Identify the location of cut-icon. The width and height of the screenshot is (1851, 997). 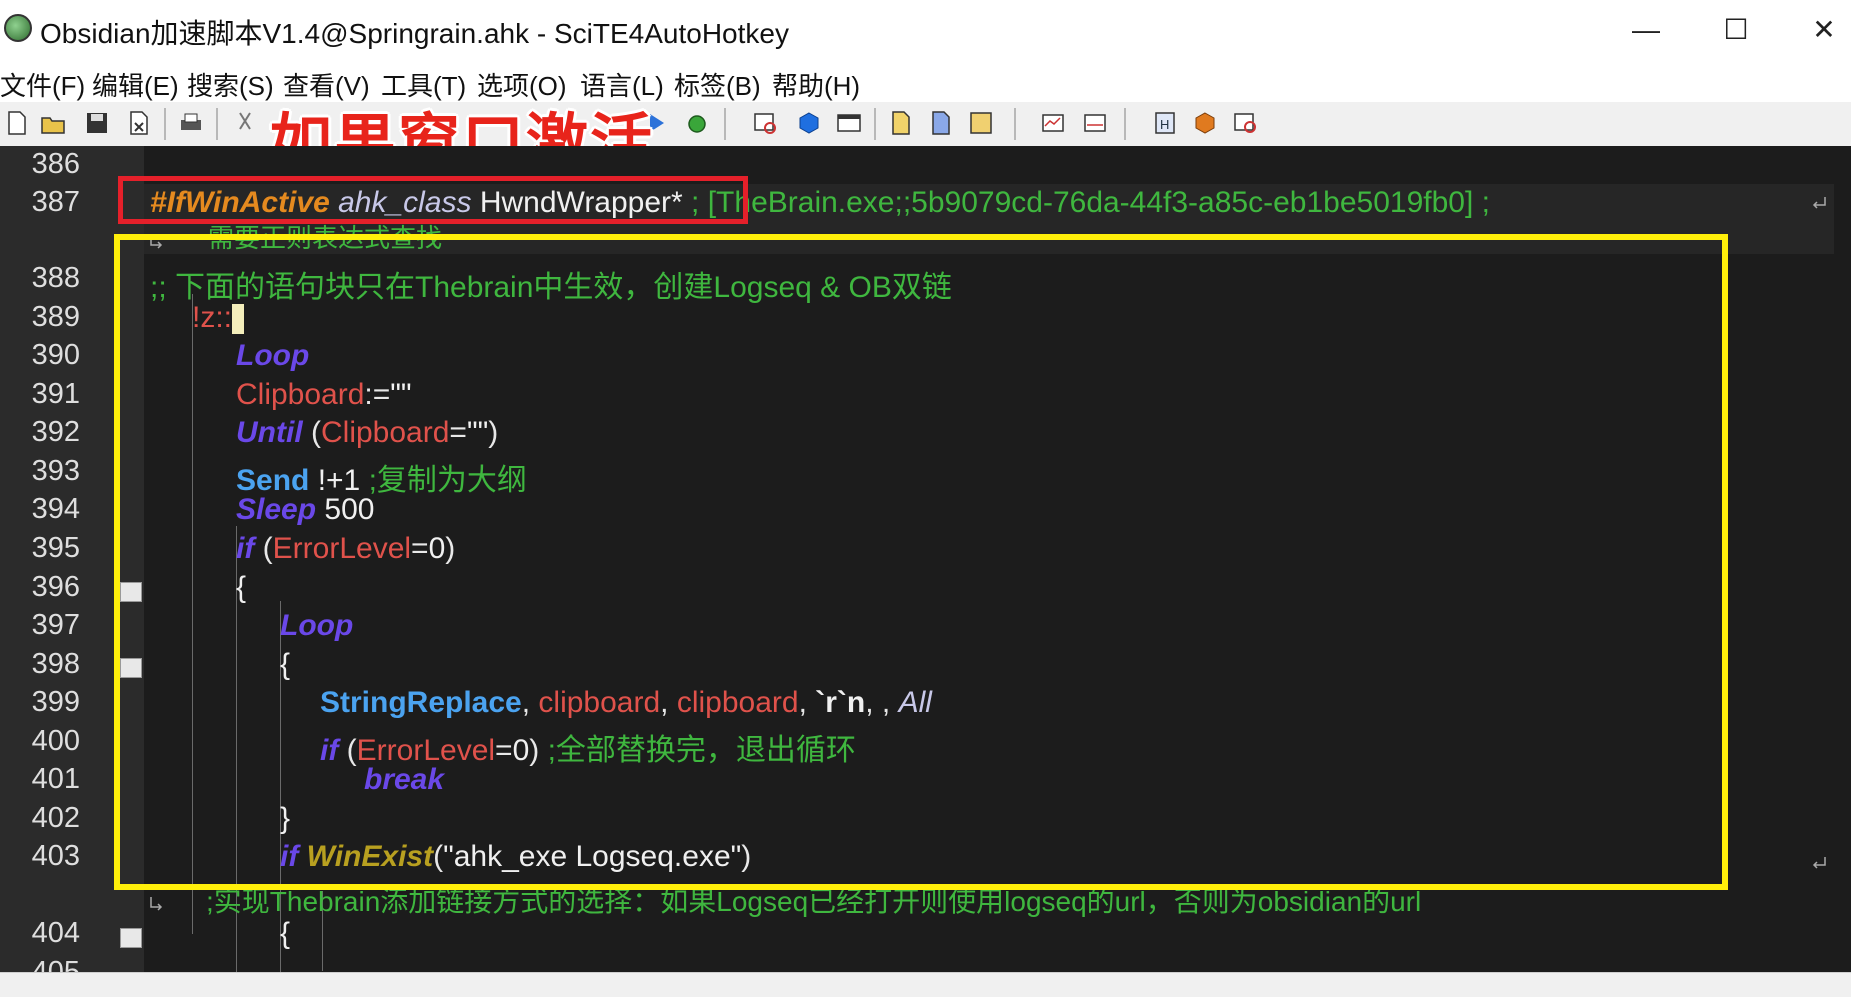
(245, 123).